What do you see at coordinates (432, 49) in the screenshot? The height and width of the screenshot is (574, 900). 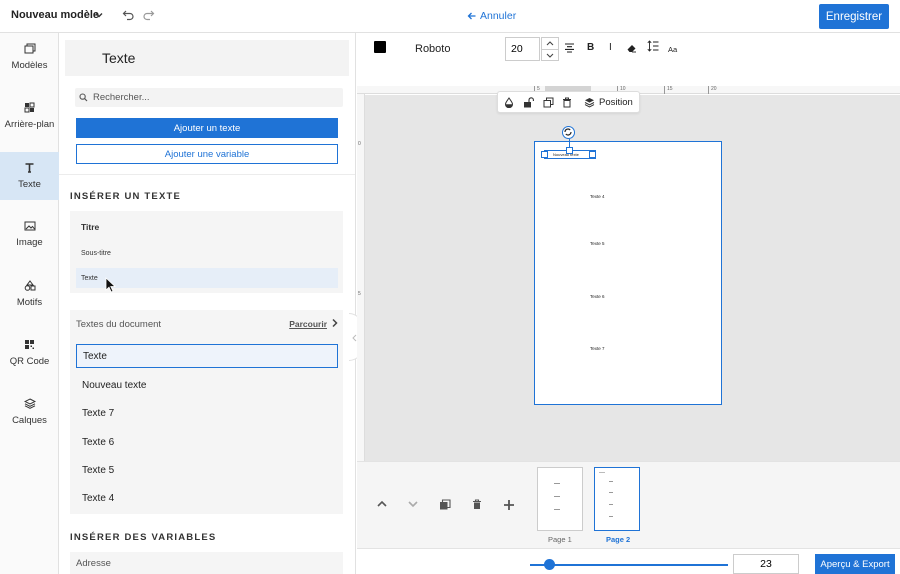 I see `font-family-select: Roboto` at bounding box center [432, 49].